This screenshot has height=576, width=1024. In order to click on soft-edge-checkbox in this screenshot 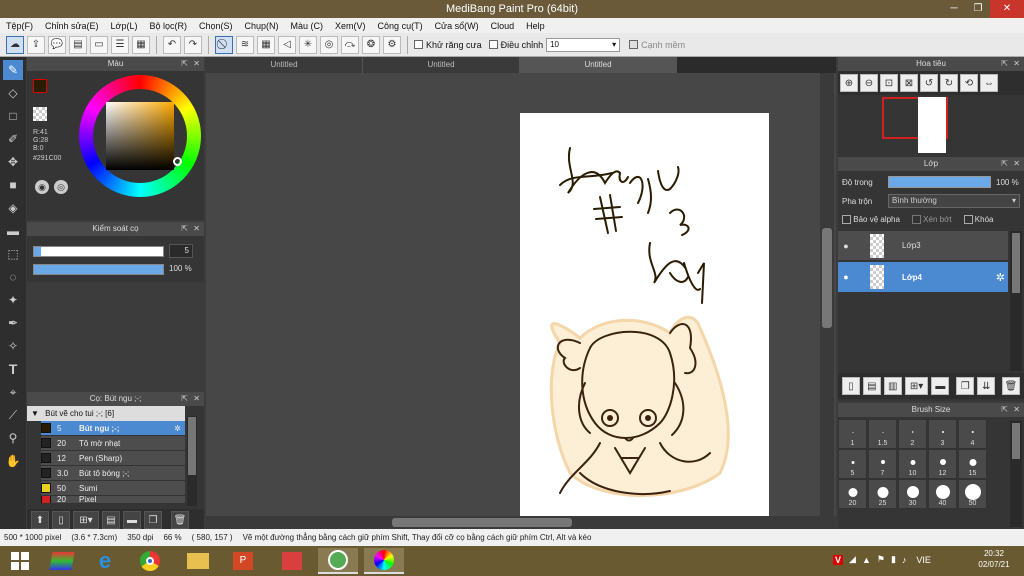, I will do `click(634, 44)`.